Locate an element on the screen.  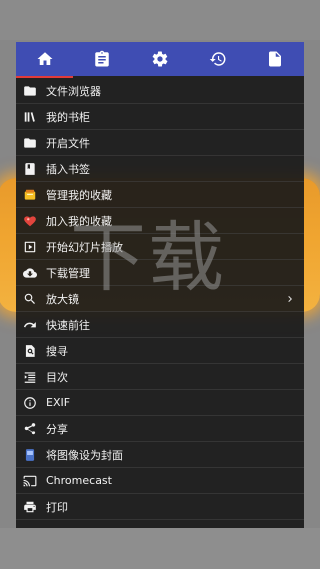
bookshelf-icon is located at coordinates (29, 116).